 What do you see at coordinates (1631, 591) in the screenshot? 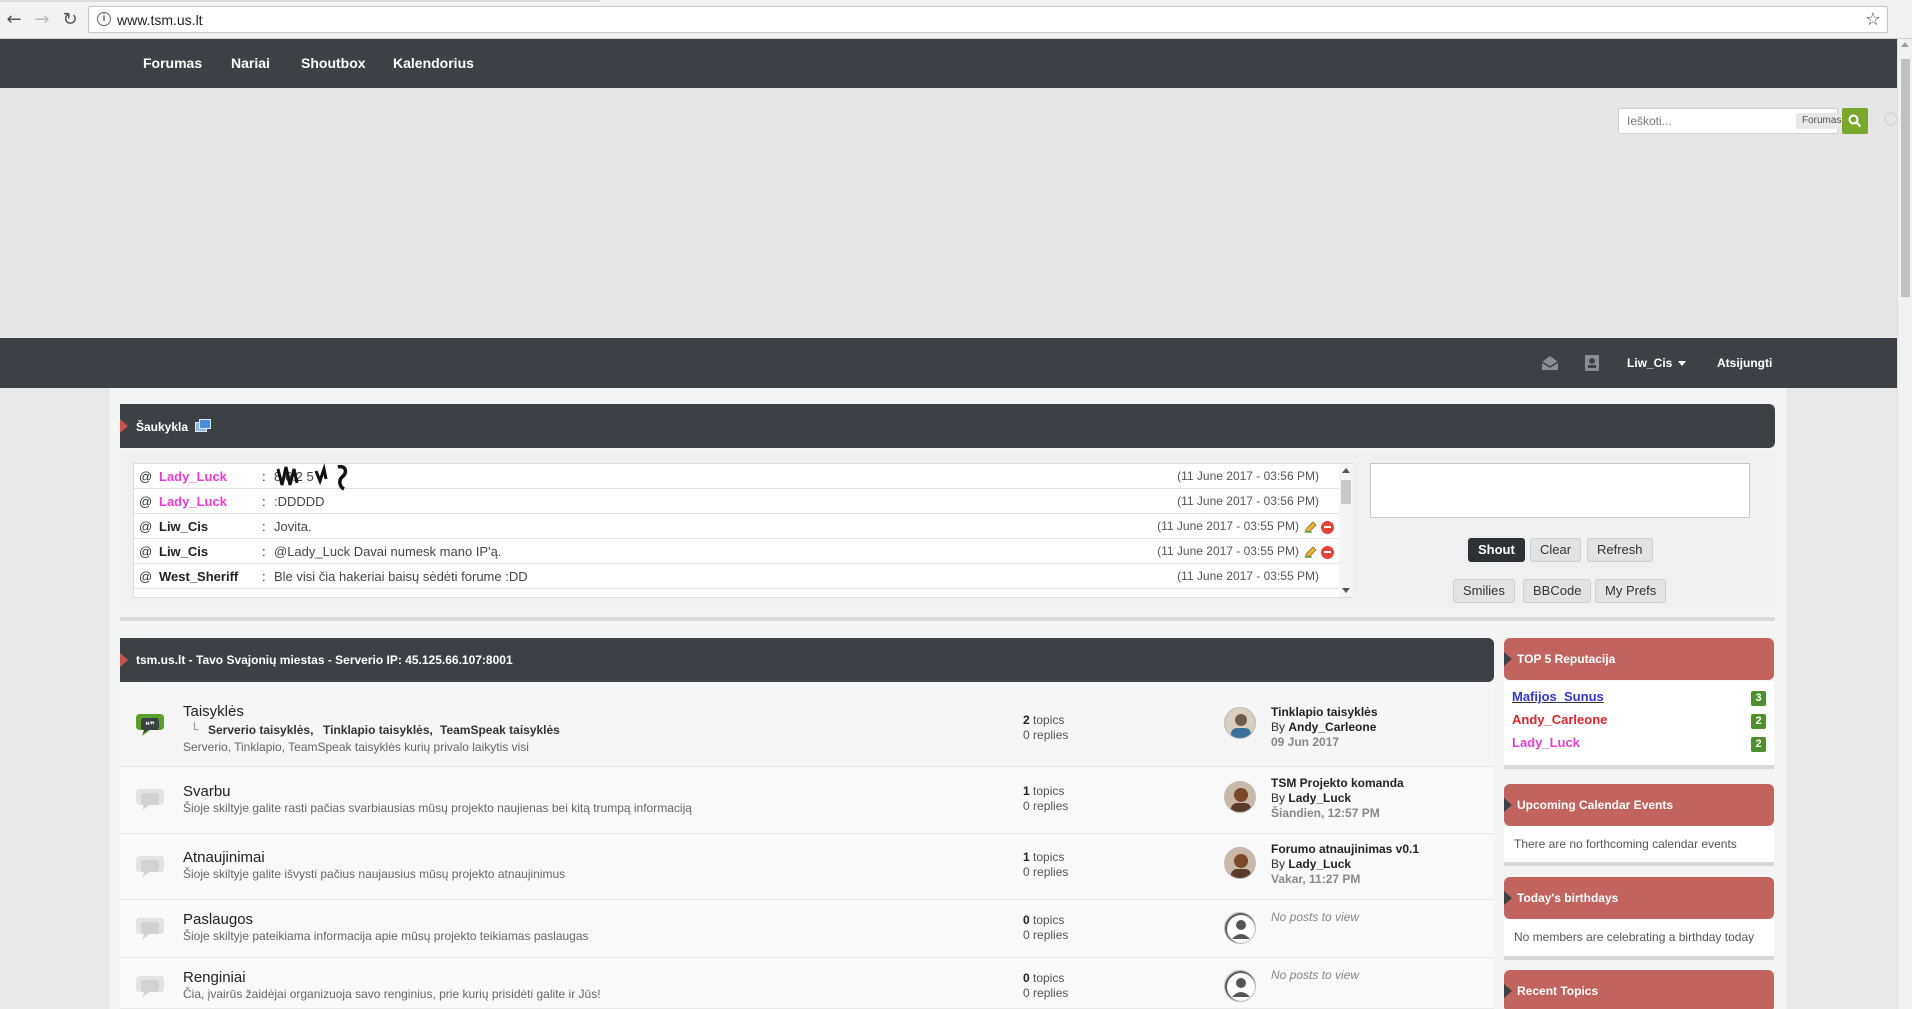
I see `my-prefs-button: My Prefs` at bounding box center [1631, 591].